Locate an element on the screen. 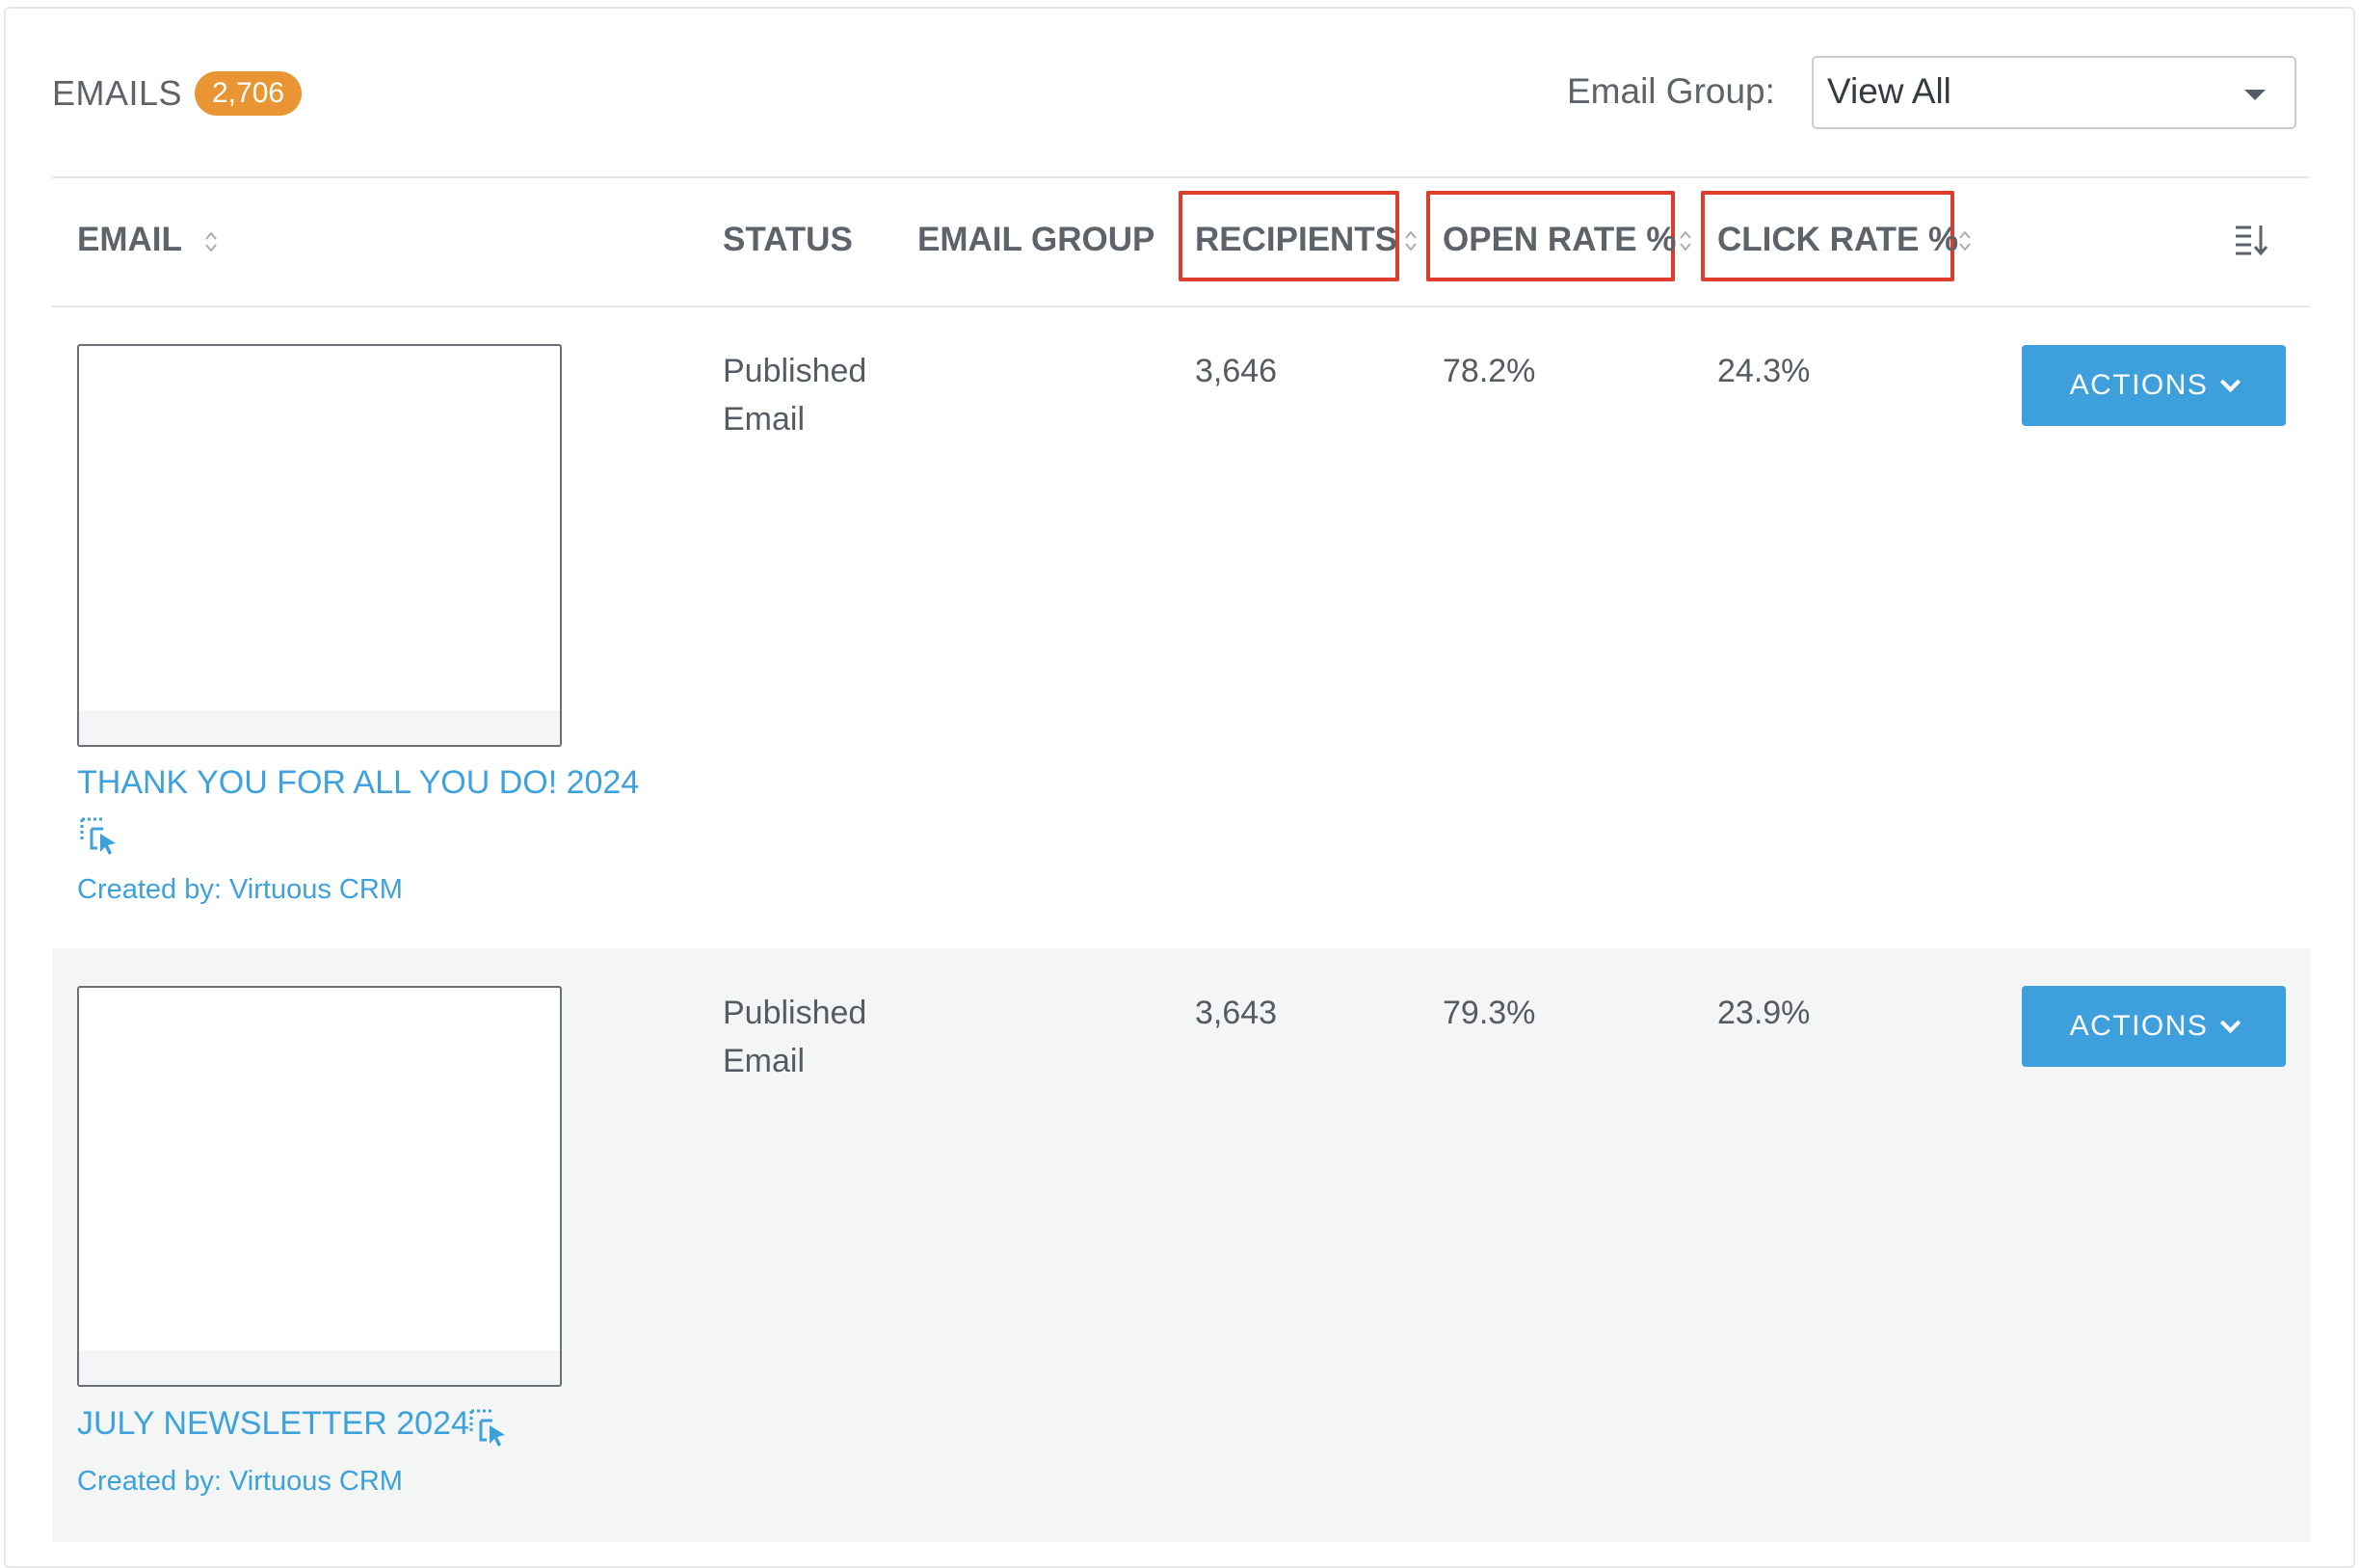 This screenshot has width=2361, height=1568. email-group-value: View All is located at coordinates (1889, 91).